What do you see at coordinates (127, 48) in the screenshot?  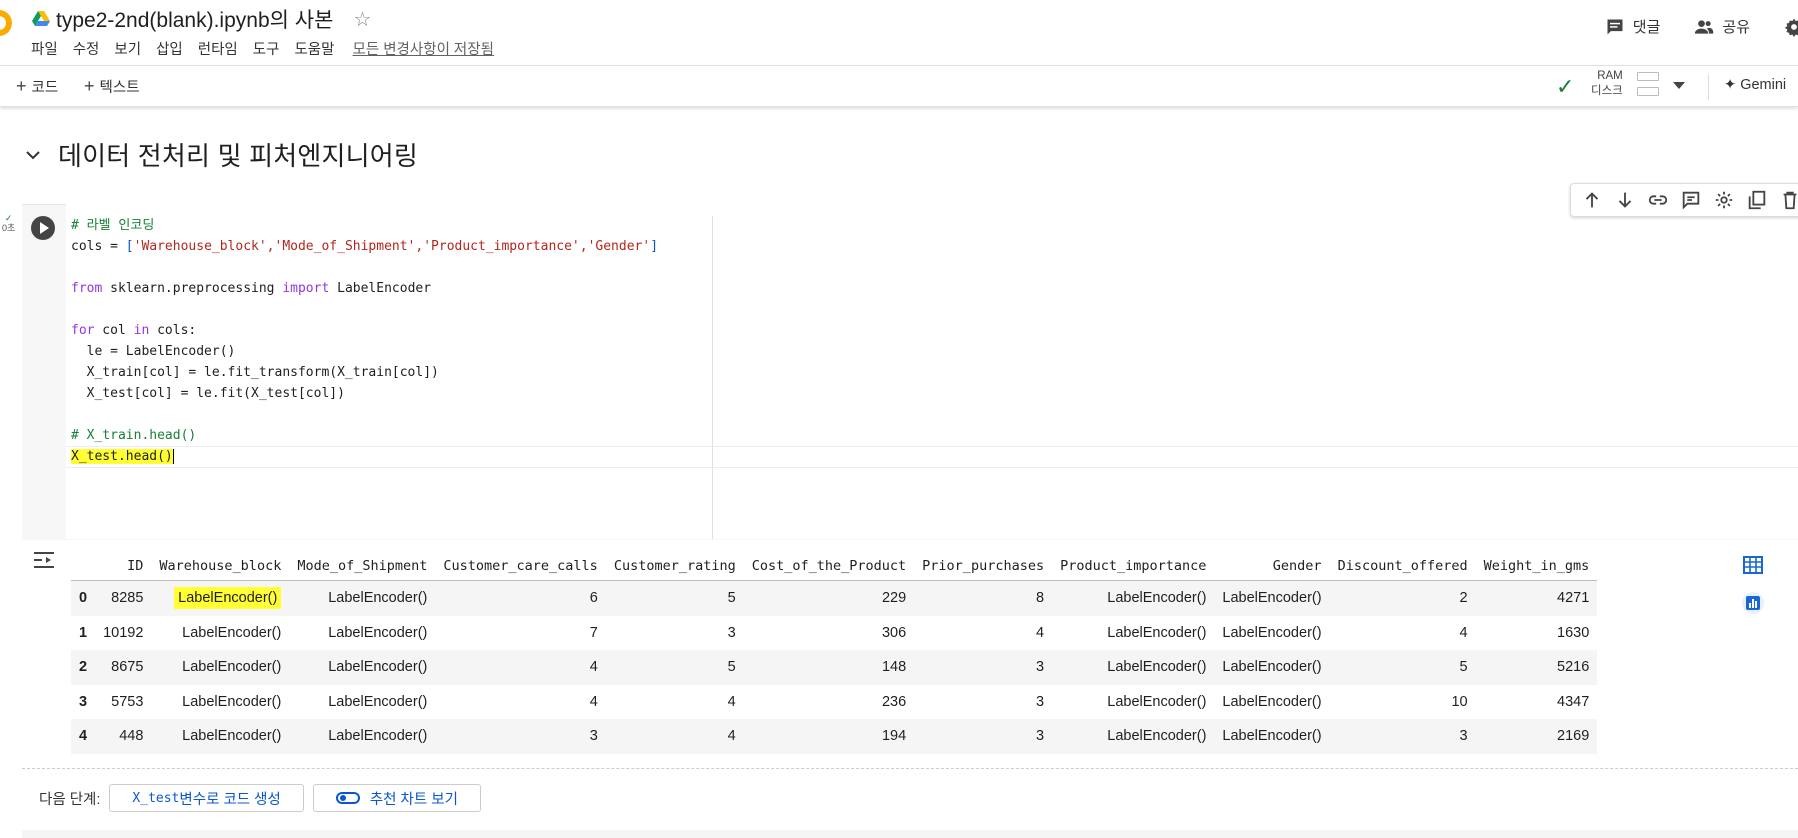 I see `menu-view: 보기` at bounding box center [127, 48].